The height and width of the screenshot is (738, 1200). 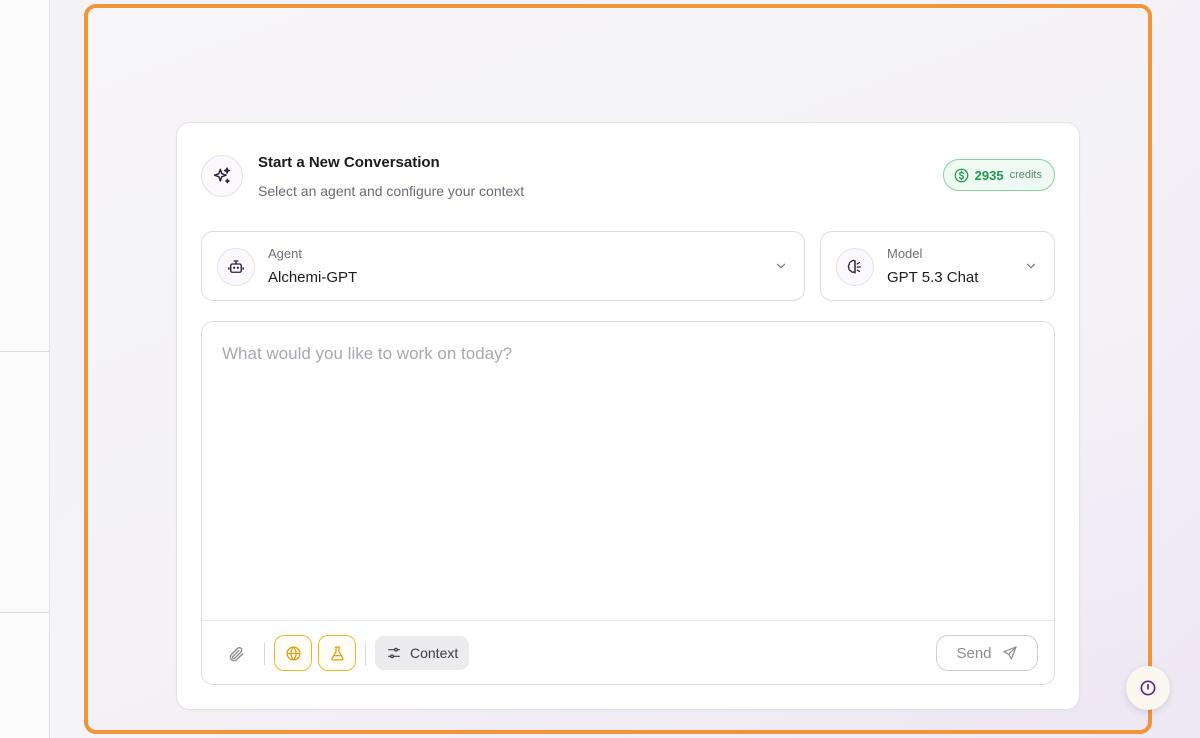 I want to click on left-rail, so click(x=25, y=369).